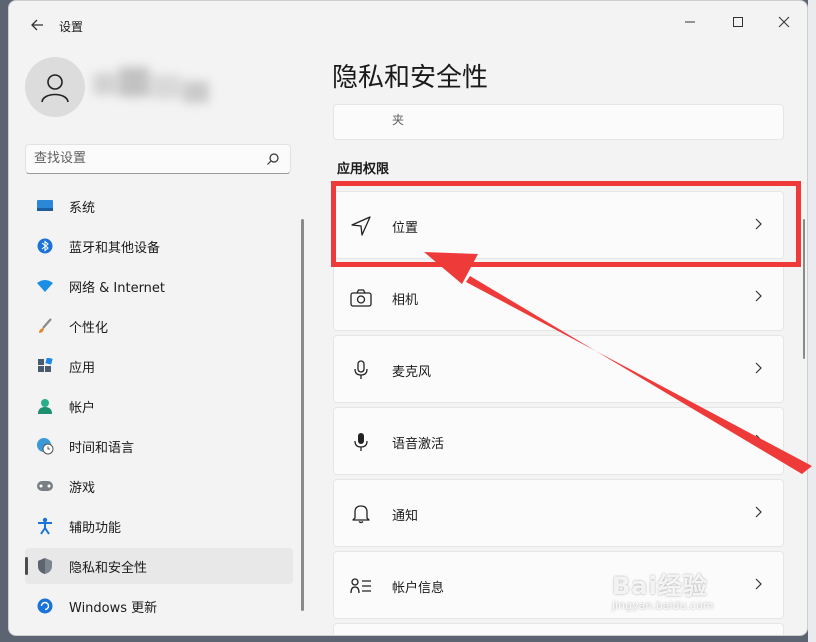 This screenshot has width=816, height=642. What do you see at coordinates (663, 605) in the screenshot?
I see `watermark-url: jingyan.baidu.com` at bounding box center [663, 605].